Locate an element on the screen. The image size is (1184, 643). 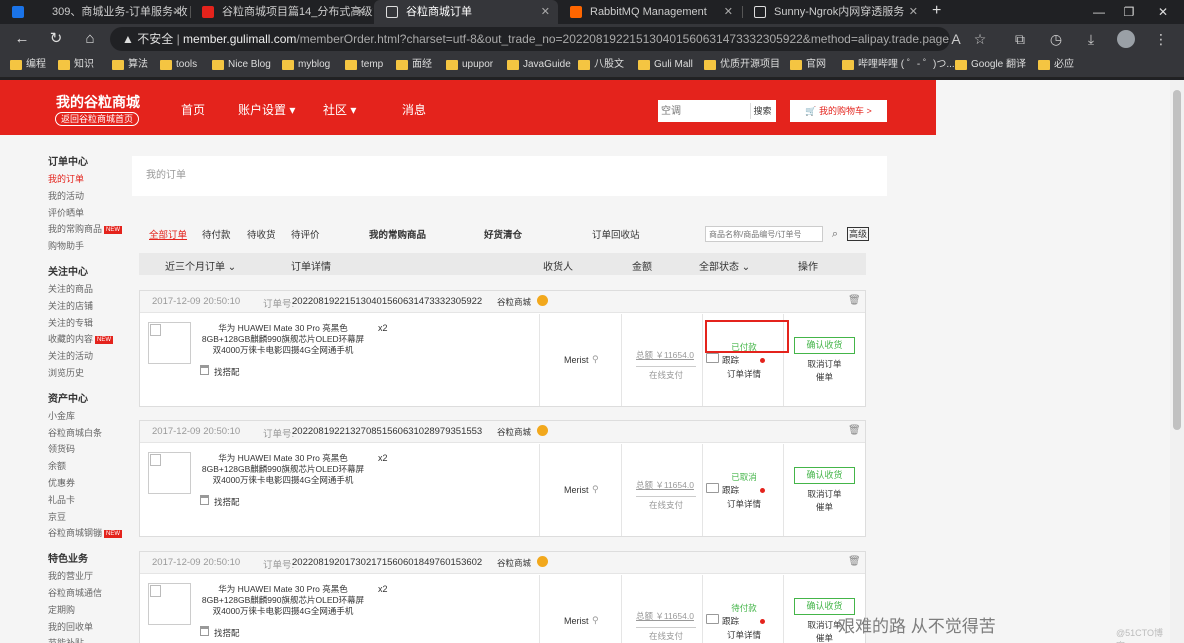
sidebar-item: 关注的专辑 is located at coordinates (88, 323).